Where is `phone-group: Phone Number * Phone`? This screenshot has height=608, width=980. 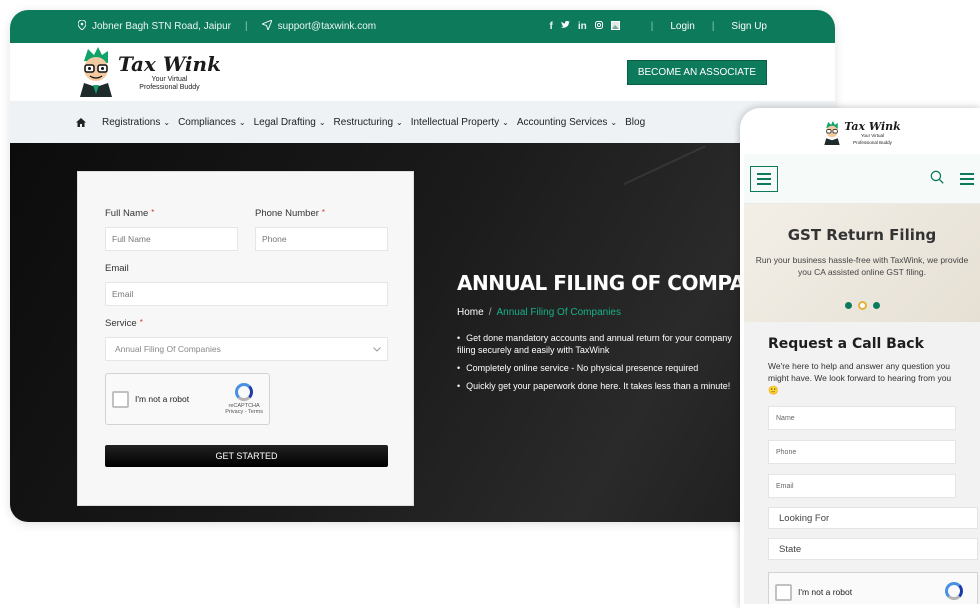 phone-group: Phone Number * Phone is located at coordinates (321, 229).